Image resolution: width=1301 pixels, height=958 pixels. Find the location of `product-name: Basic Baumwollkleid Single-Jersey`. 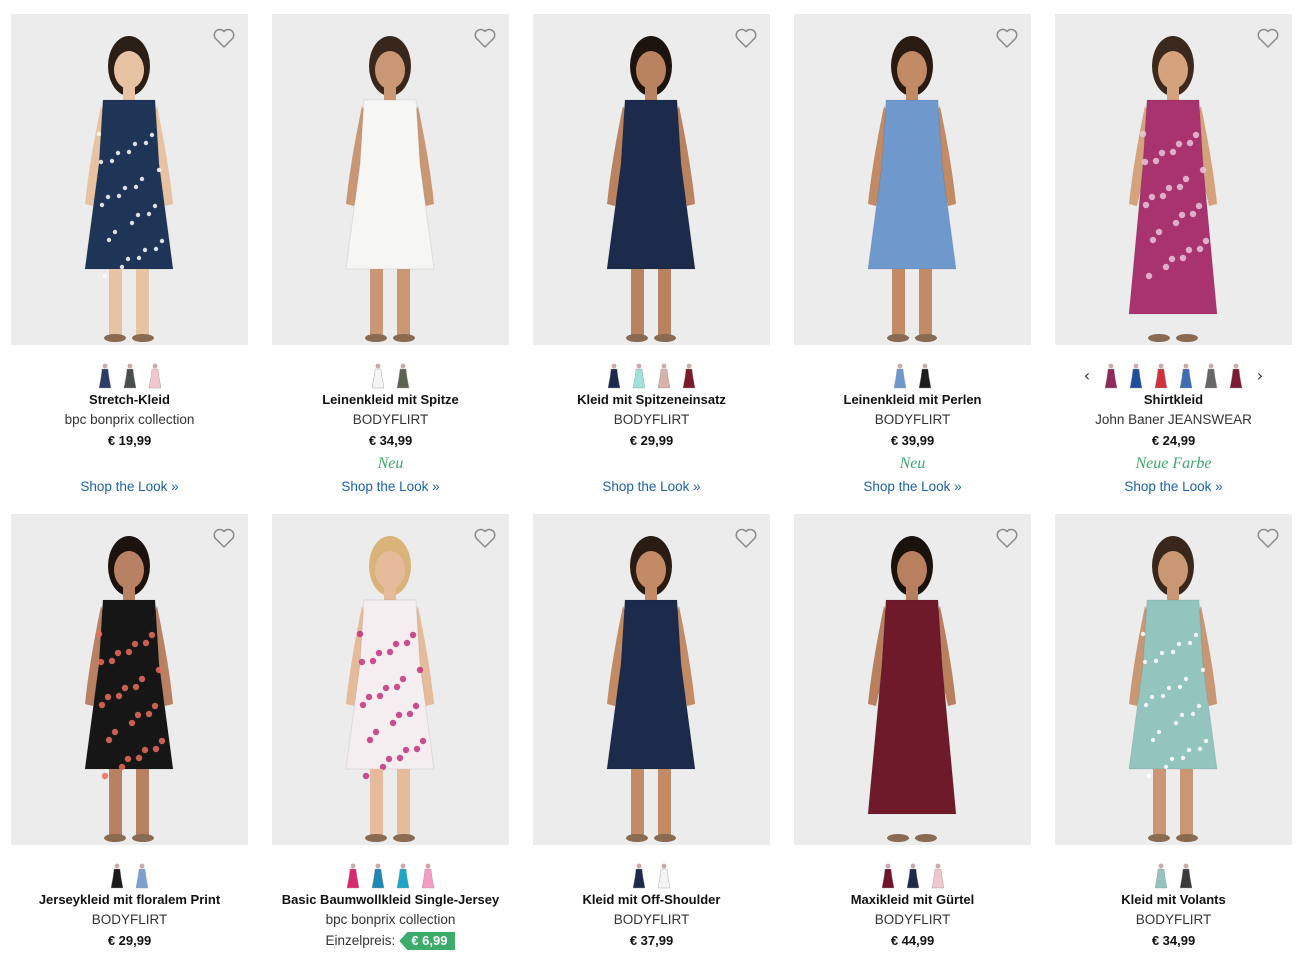

product-name: Basic Baumwollkleid Single-Jersey is located at coordinates (390, 899).